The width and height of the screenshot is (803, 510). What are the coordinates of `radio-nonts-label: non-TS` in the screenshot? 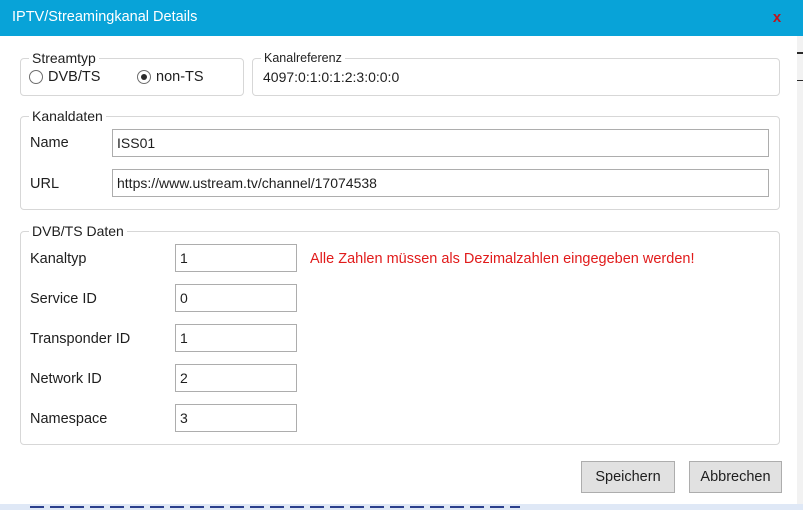 It's located at (180, 77).